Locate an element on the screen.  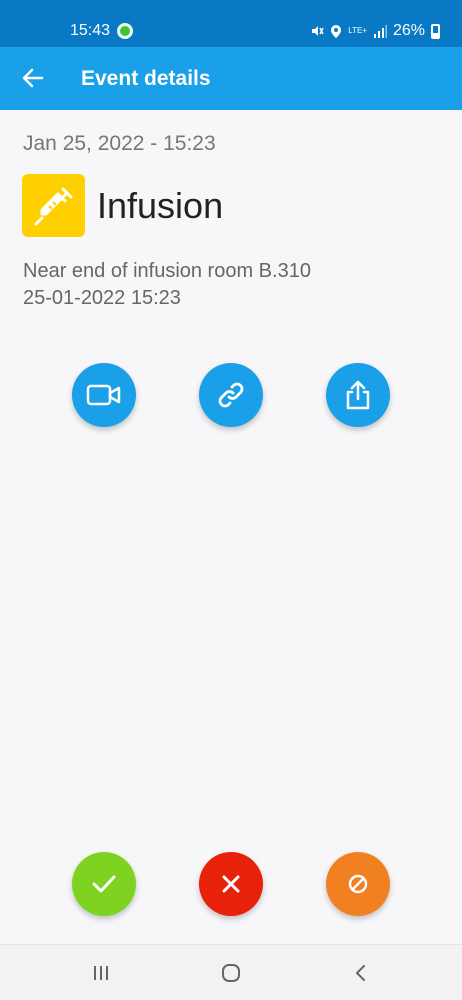
recent-apps-icon is located at coordinates (101, 973).